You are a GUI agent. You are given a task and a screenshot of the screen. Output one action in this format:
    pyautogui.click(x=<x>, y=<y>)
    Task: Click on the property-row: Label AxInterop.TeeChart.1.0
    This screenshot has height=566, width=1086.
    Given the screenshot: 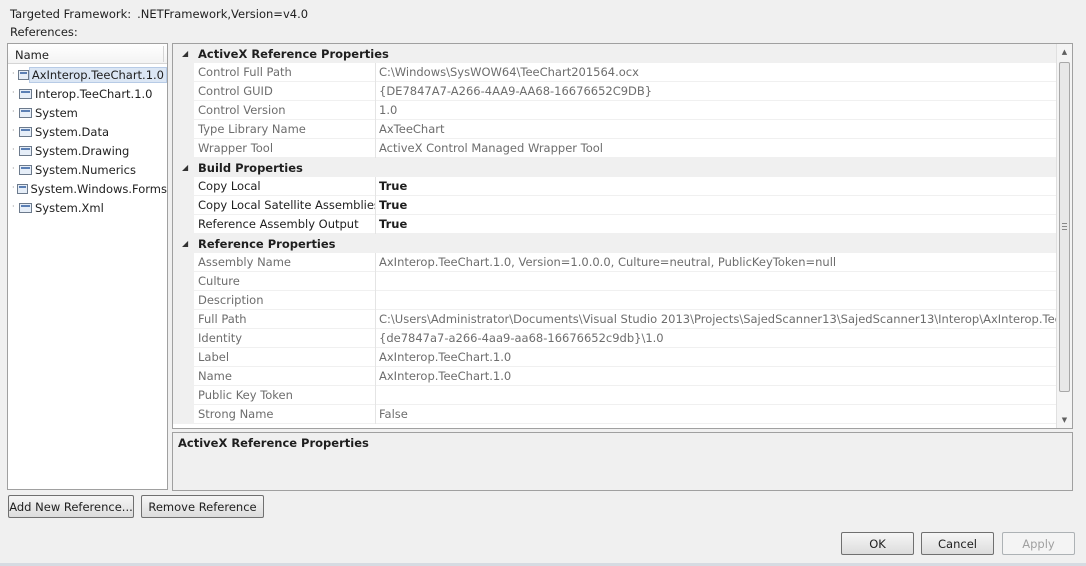 What is the action you would take?
    pyautogui.click(x=622, y=357)
    